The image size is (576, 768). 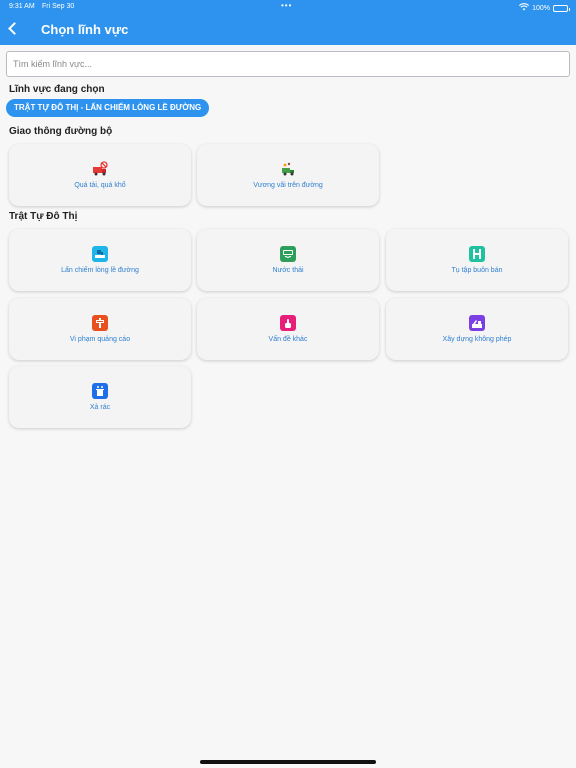 I want to click on status-time: 9:31 AM, so click(x=22, y=6).